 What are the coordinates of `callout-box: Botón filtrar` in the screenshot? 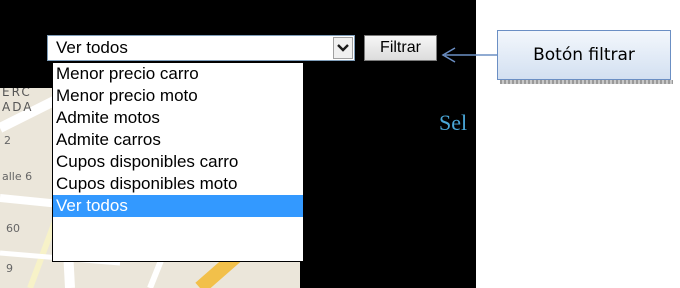 It's located at (584, 55).